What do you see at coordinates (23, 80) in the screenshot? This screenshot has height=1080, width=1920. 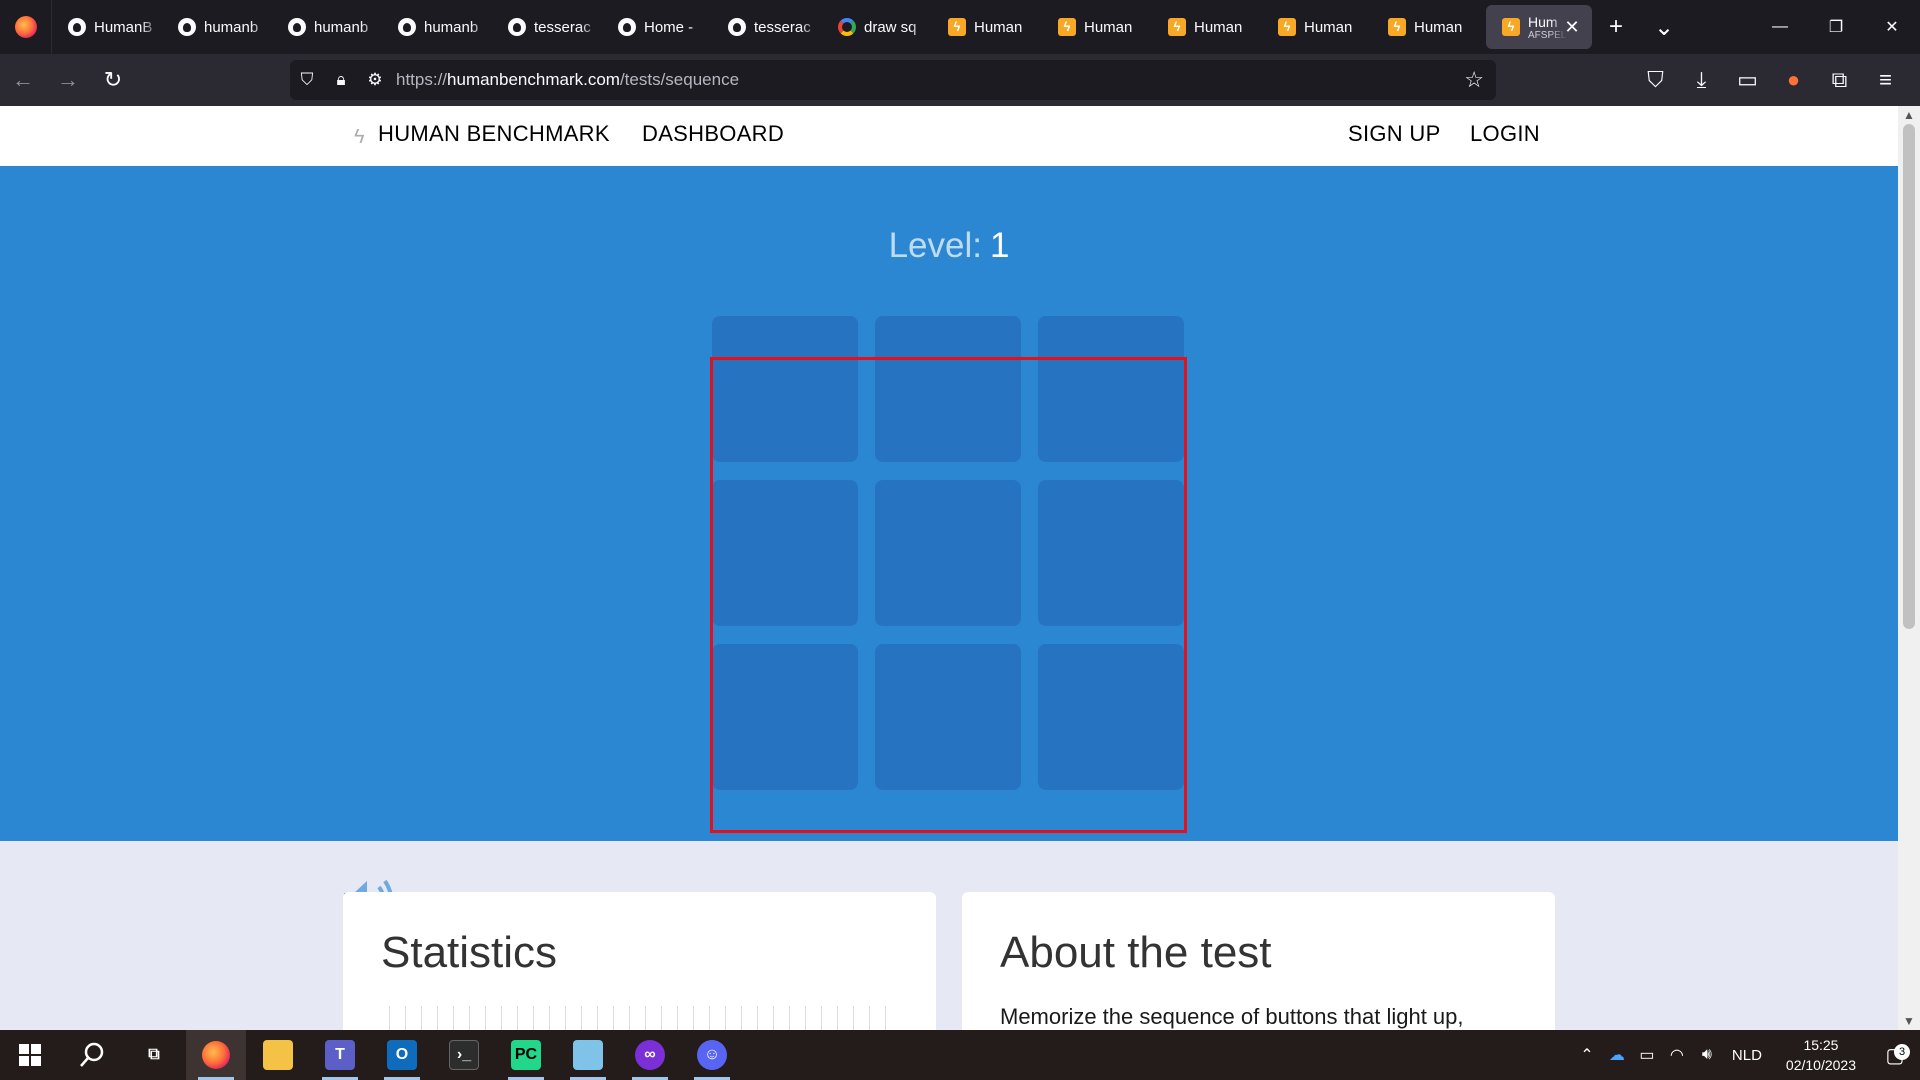 I see `back-button: ←` at bounding box center [23, 80].